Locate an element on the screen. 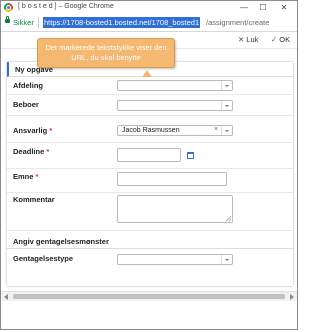 The image size is (320, 332). callout-line-2: URL, du skal benytte is located at coordinates (106, 57).